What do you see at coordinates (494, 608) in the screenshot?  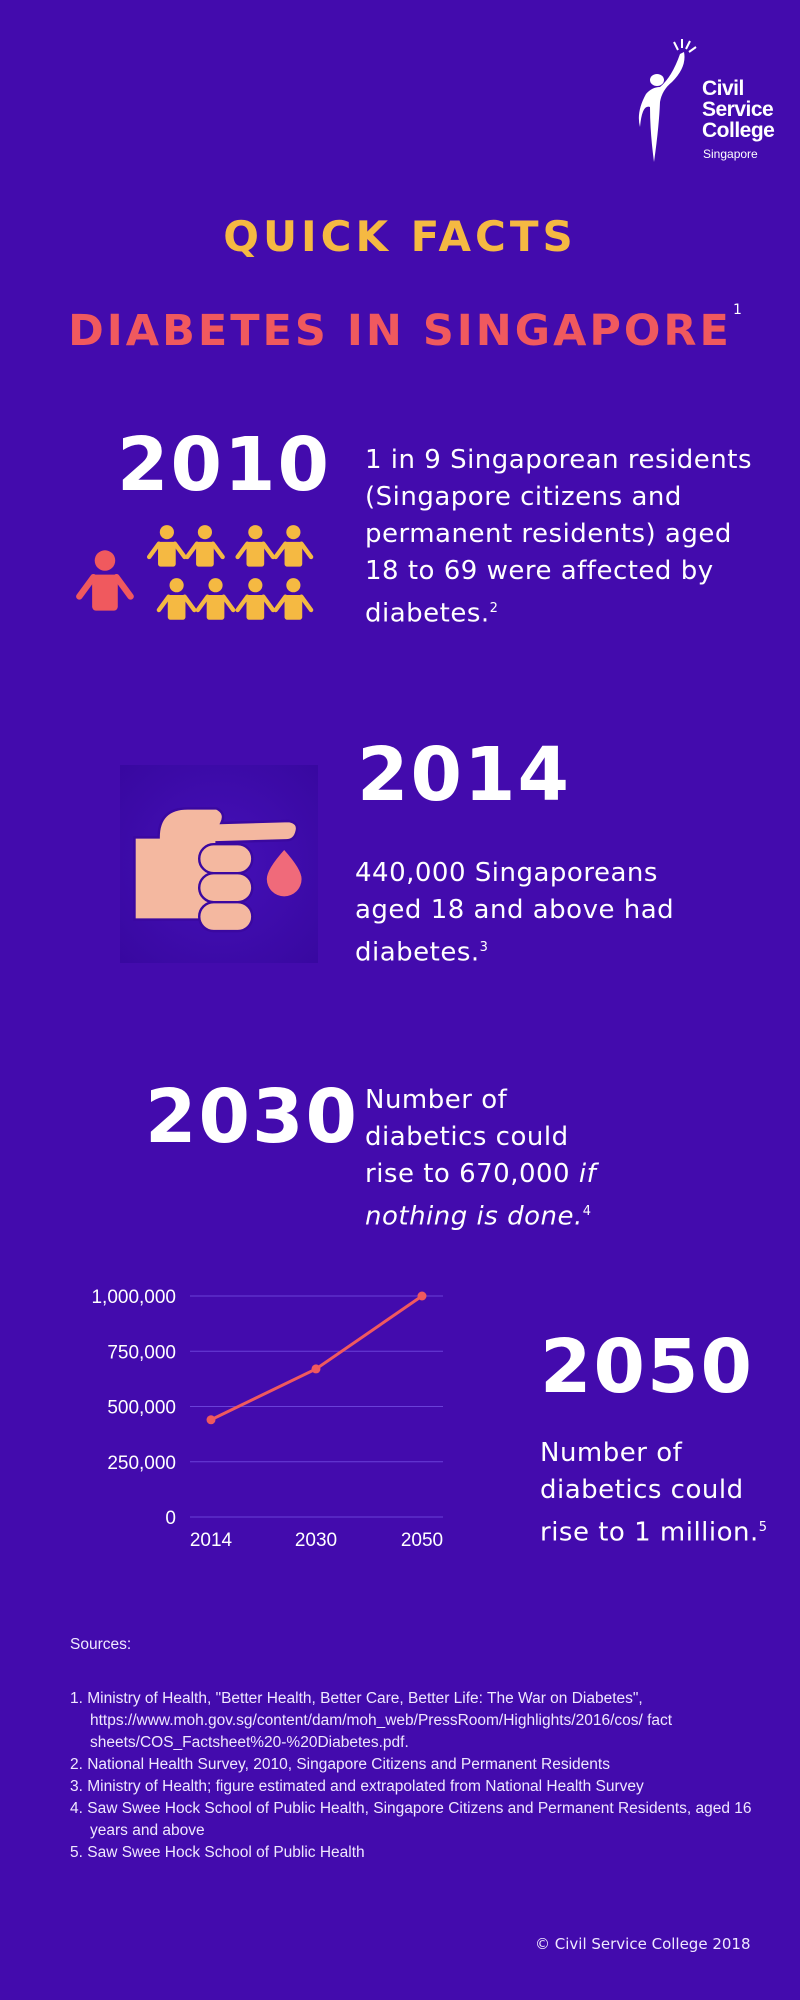 I see `fact-reference: 2` at bounding box center [494, 608].